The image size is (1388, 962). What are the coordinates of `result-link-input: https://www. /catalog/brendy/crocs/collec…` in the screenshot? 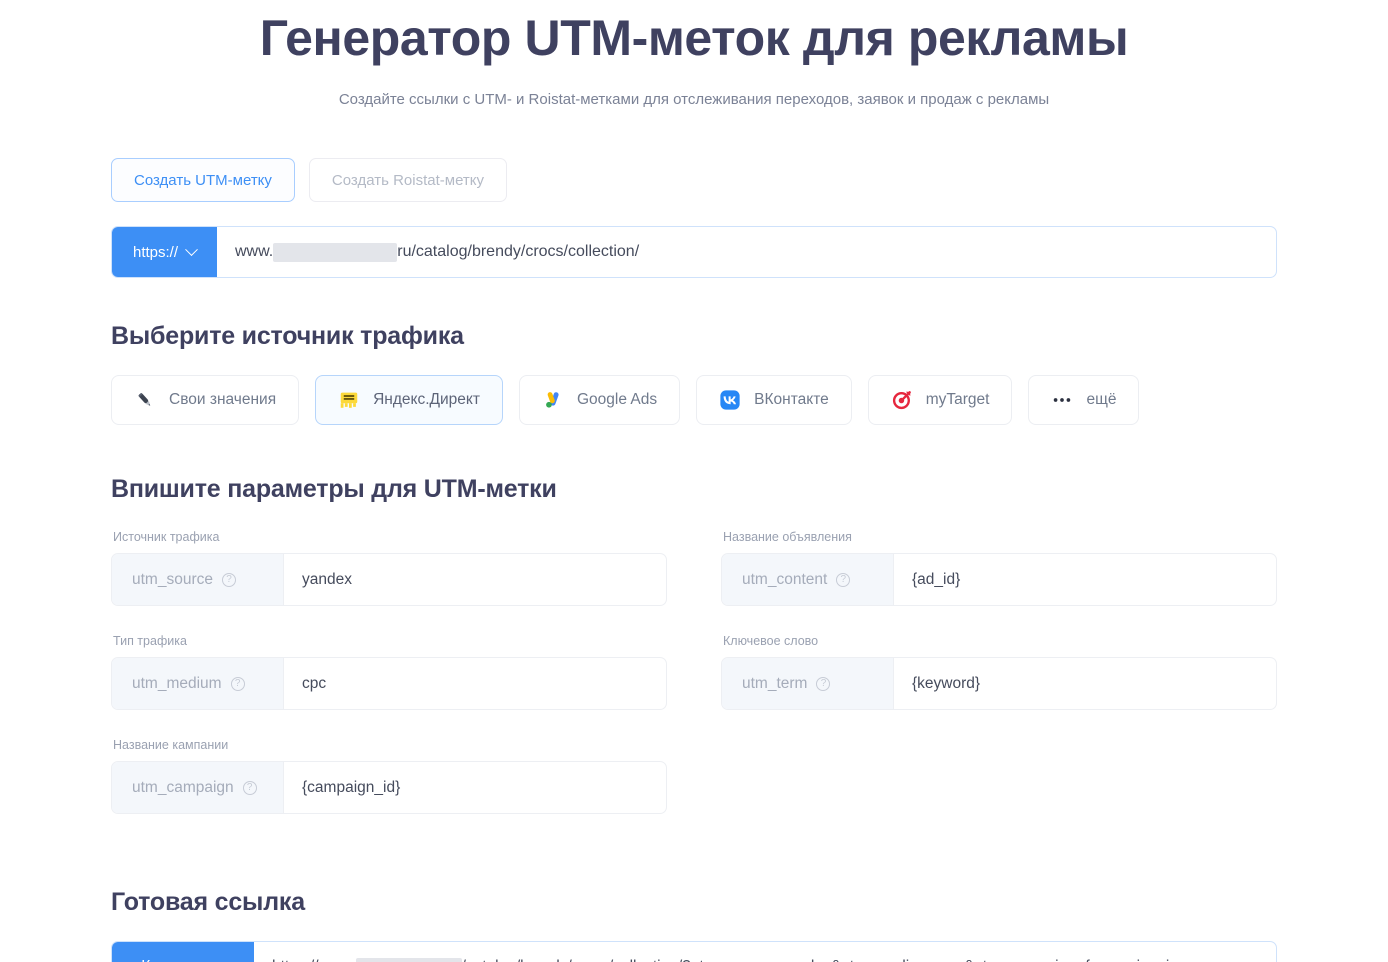 It's located at (765, 952).